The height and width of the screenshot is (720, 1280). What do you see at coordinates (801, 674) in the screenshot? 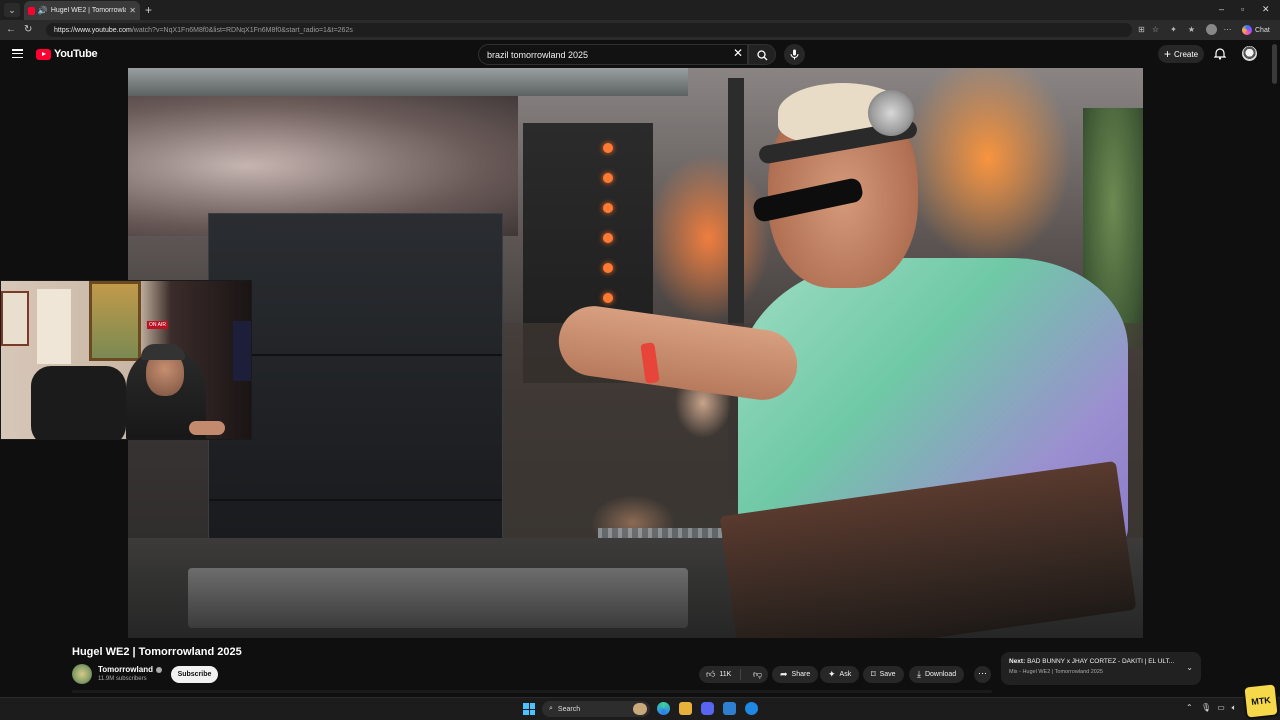
I see `share-label: Share` at bounding box center [801, 674].